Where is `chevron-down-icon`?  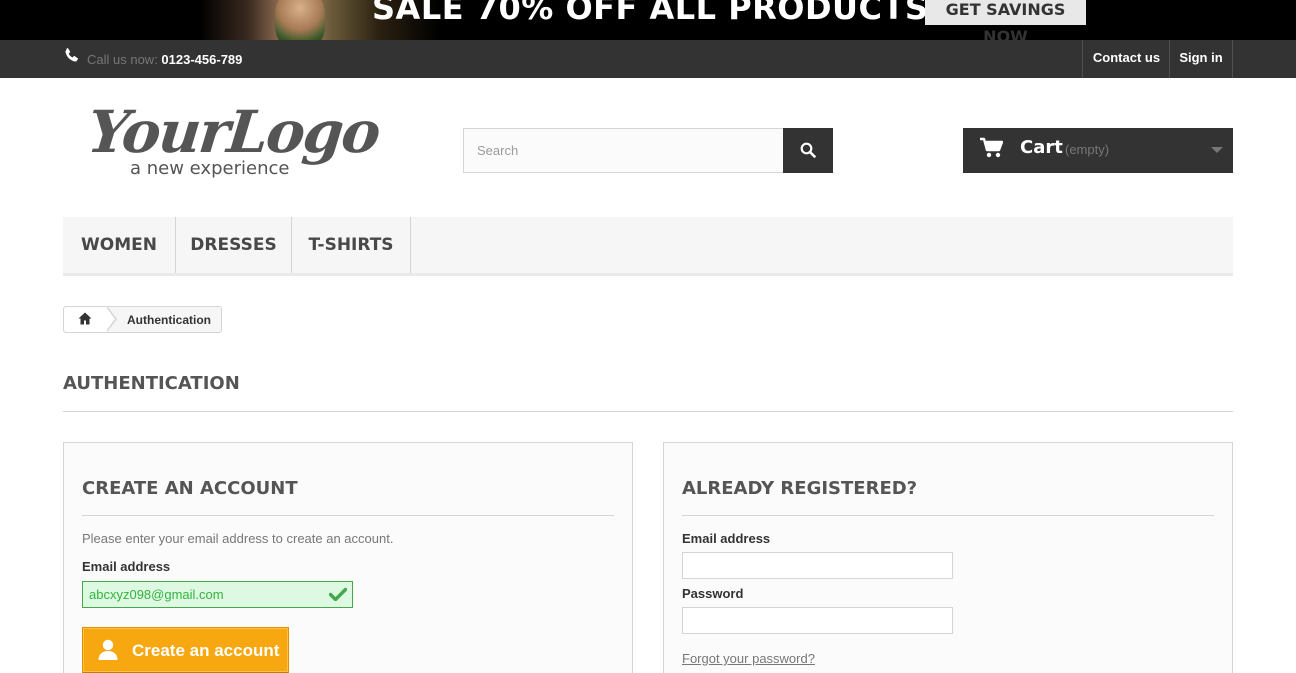 chevron-down-icon is located at coordinates (1217, 150).